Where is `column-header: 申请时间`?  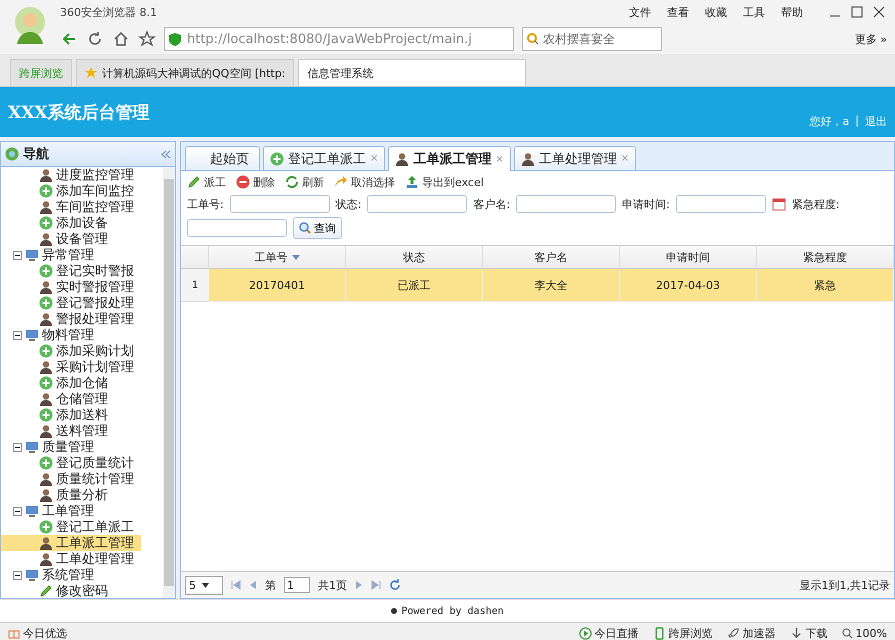 column-header: 申请时间 is located at coordinates (688, 257).